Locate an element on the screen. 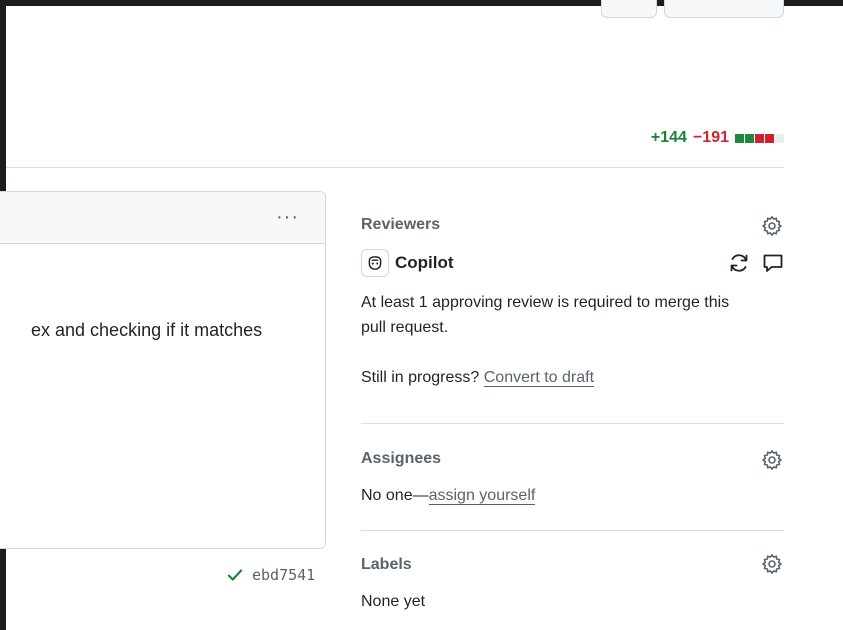 The width and height of the screenshot is (843, 630). sync-icon is located at coordinates (739, 263).